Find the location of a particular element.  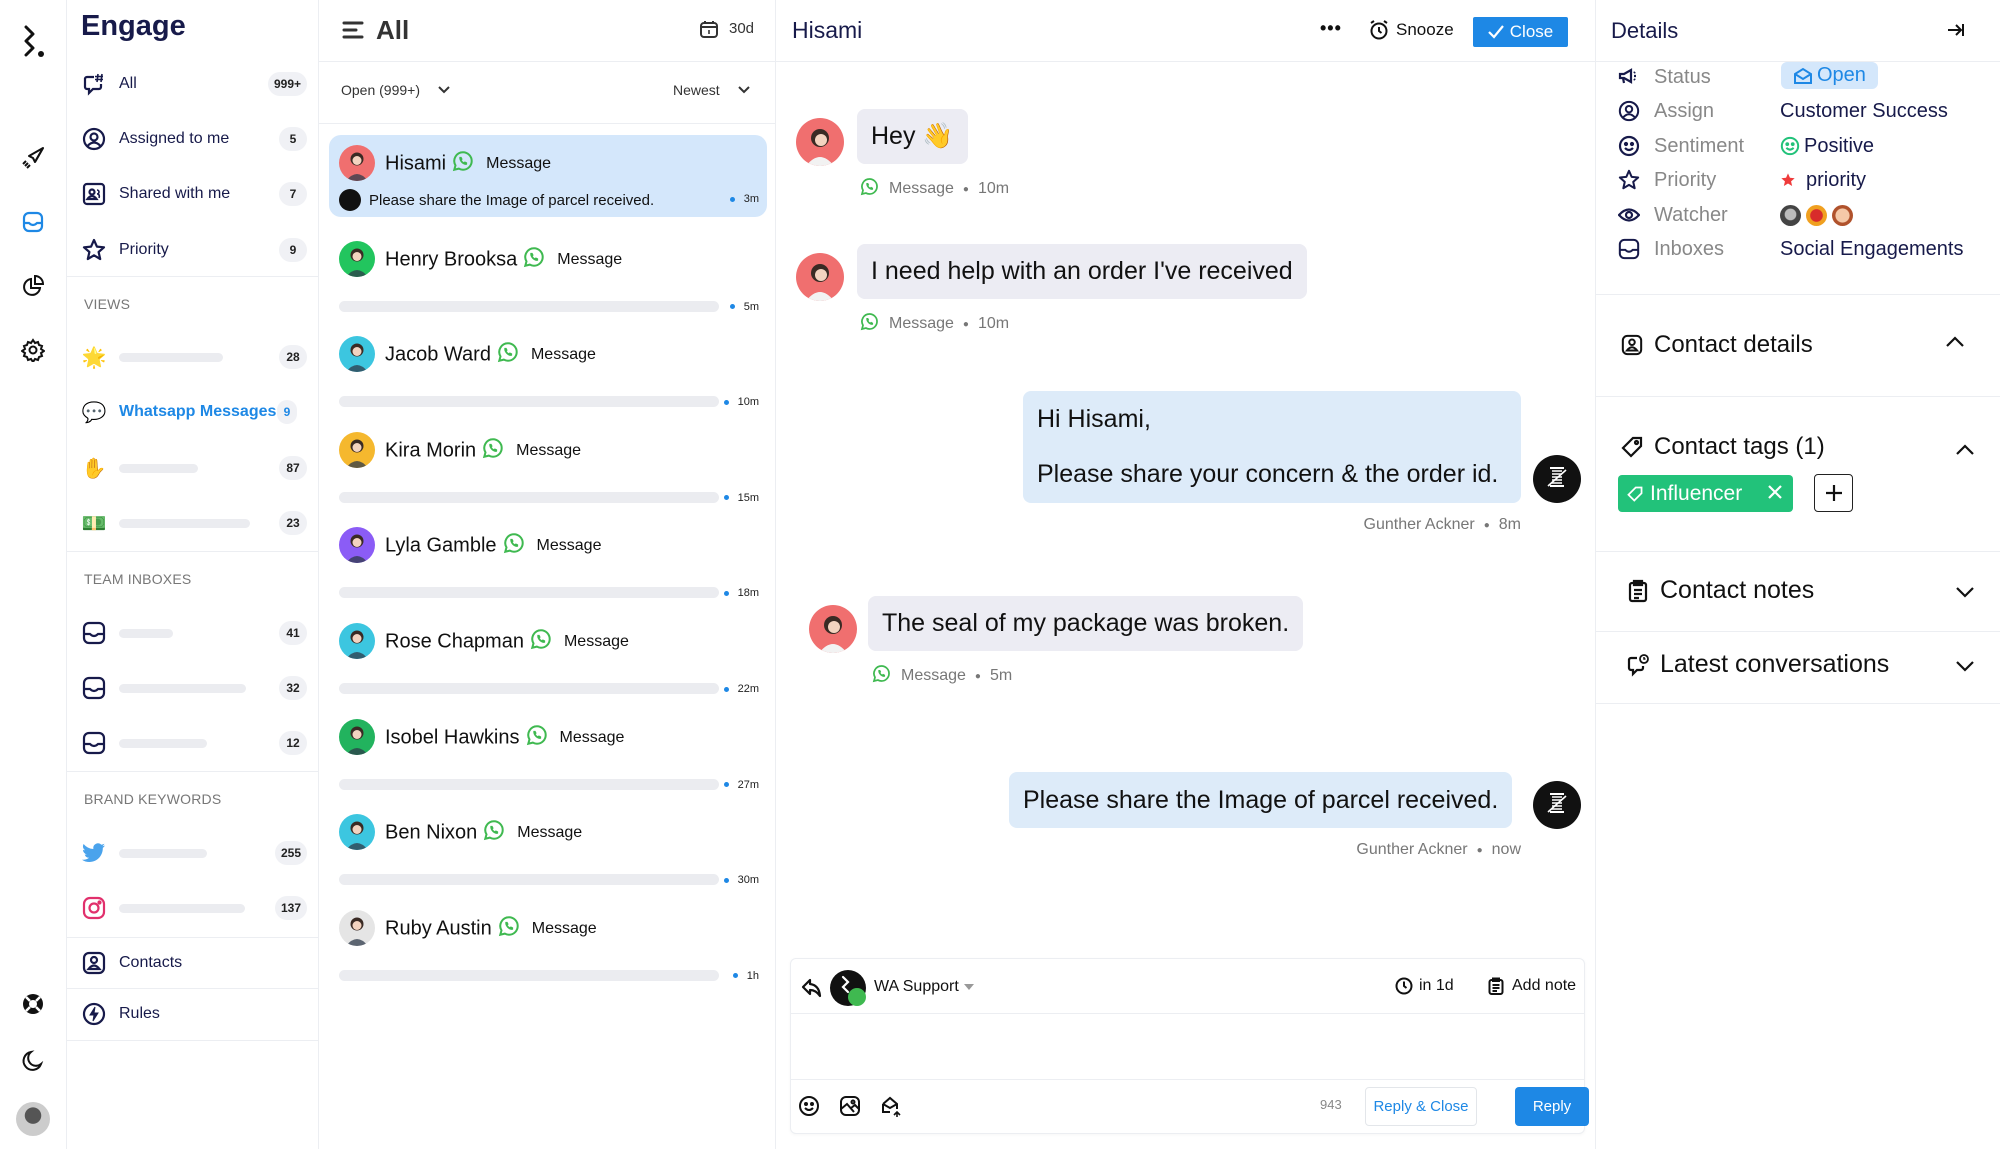

tag-chip-influencer: Influencer is located at coordinates (1705, 493).